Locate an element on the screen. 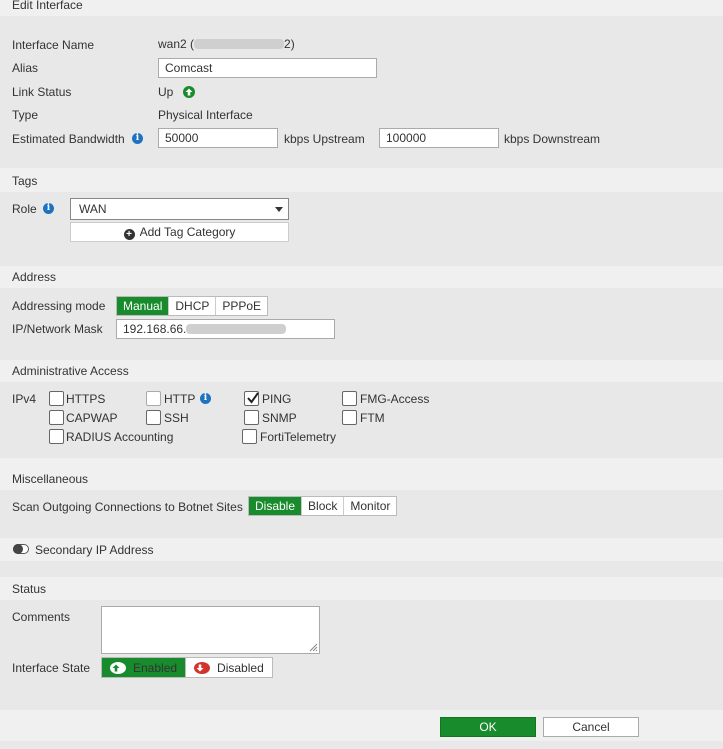 This screenshot has width=723, height=749. alias-label: Alias is located at coordinates (25, 68).